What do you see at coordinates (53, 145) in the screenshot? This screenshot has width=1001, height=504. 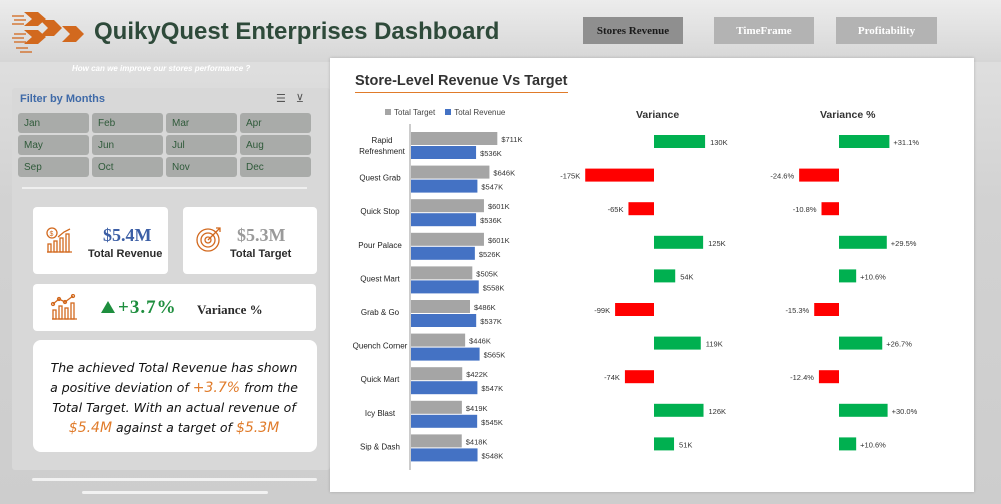 I see `month-may: May` at bounding box center [53, 145].